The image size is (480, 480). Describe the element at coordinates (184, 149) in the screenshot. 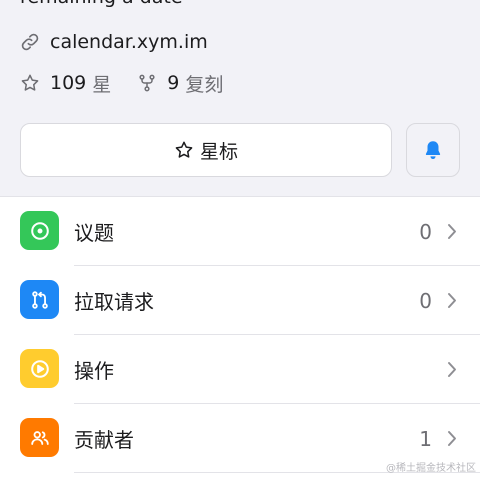

I see `star-icon` at that location.